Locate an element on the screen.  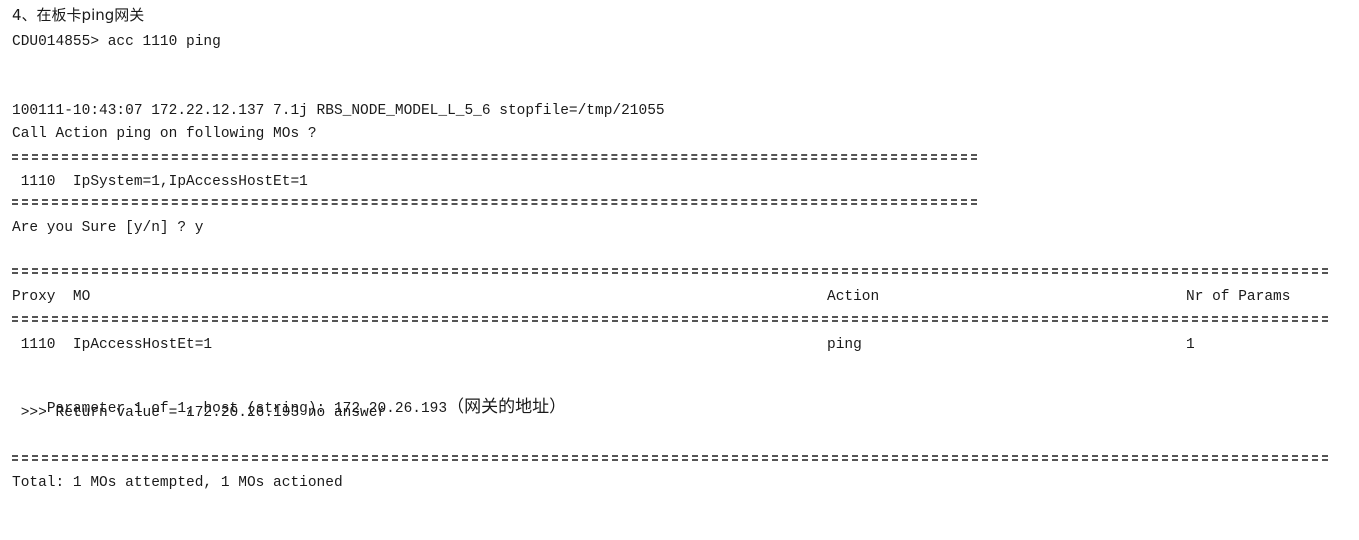
header-action: Action is located at coordinates (853, 297).